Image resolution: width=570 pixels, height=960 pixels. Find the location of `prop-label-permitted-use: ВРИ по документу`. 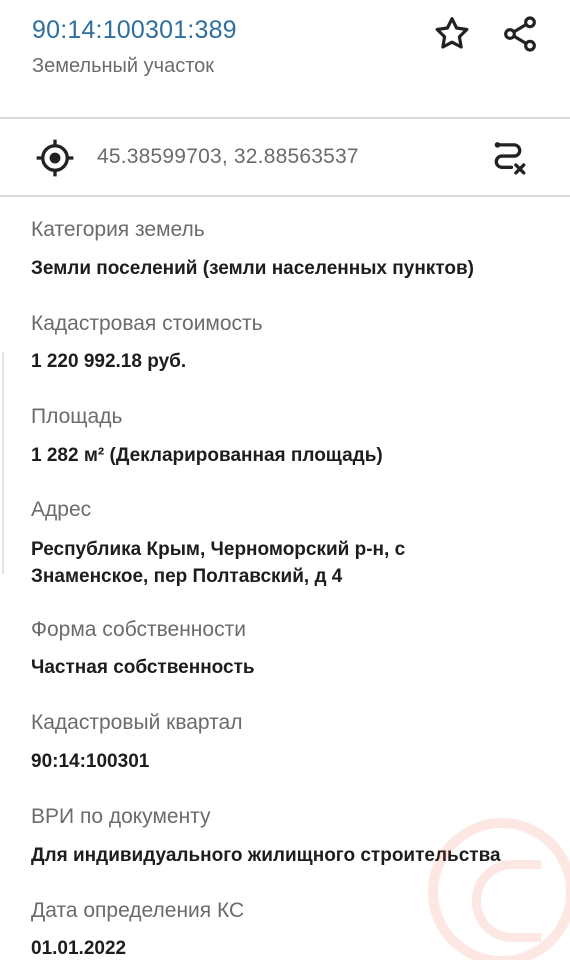

prop-label-permitted-use: ВРИ по документу is located at coordinates (121, 816).